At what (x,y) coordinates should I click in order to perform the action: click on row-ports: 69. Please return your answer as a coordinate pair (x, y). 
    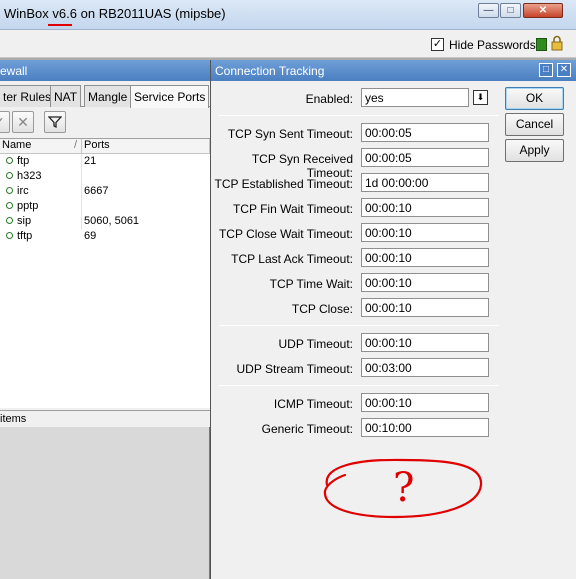
    Looking at the image, I should click on (90, 236).